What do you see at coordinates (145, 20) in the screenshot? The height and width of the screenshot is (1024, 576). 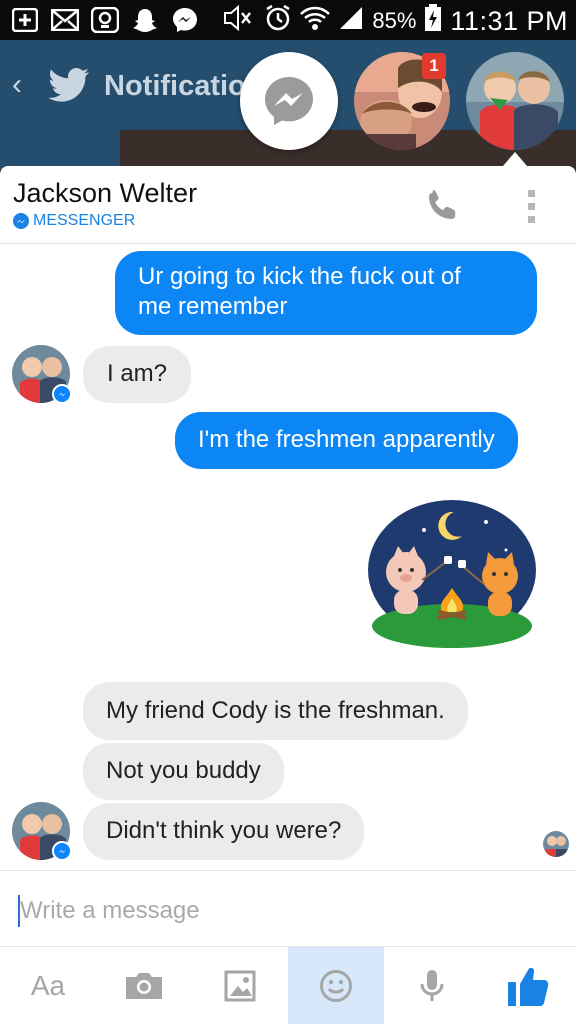 I see `snapchat-icon` at bounding box center [145, 20].